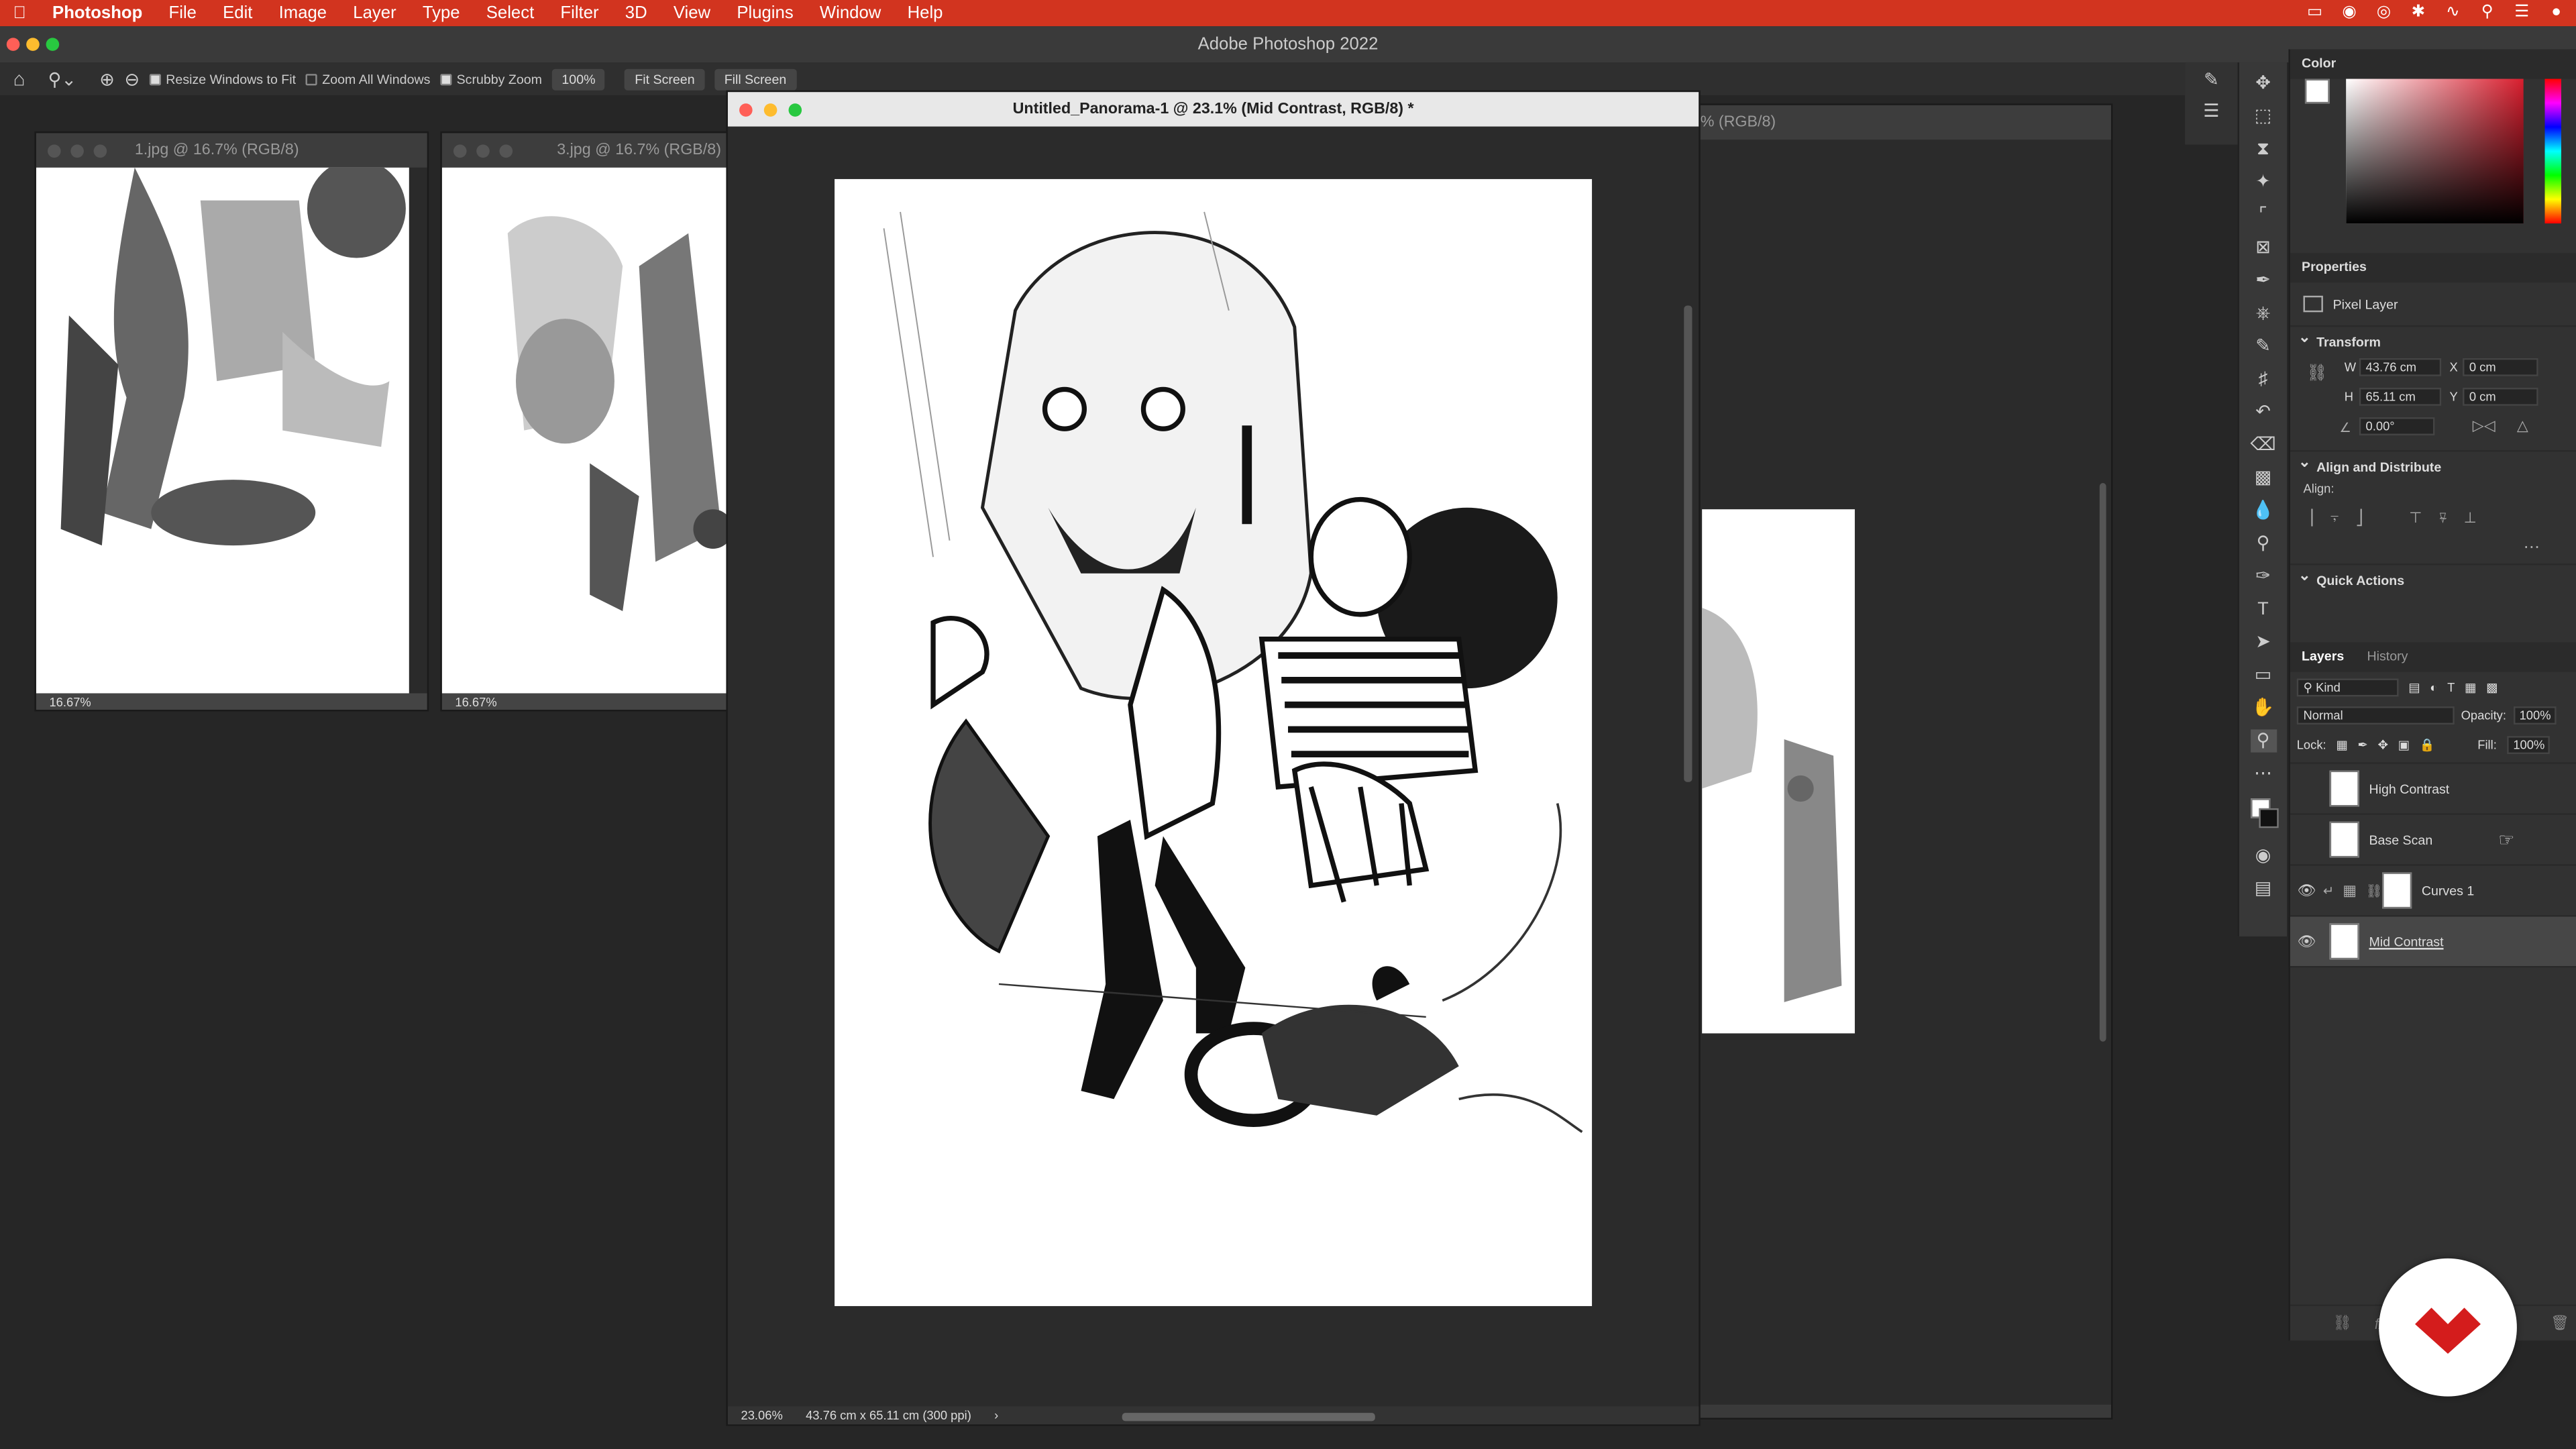  What do you see at coordinates (691, 13) in the screenshot?
I see `menu-view: View` at bounding box center [691, 13].